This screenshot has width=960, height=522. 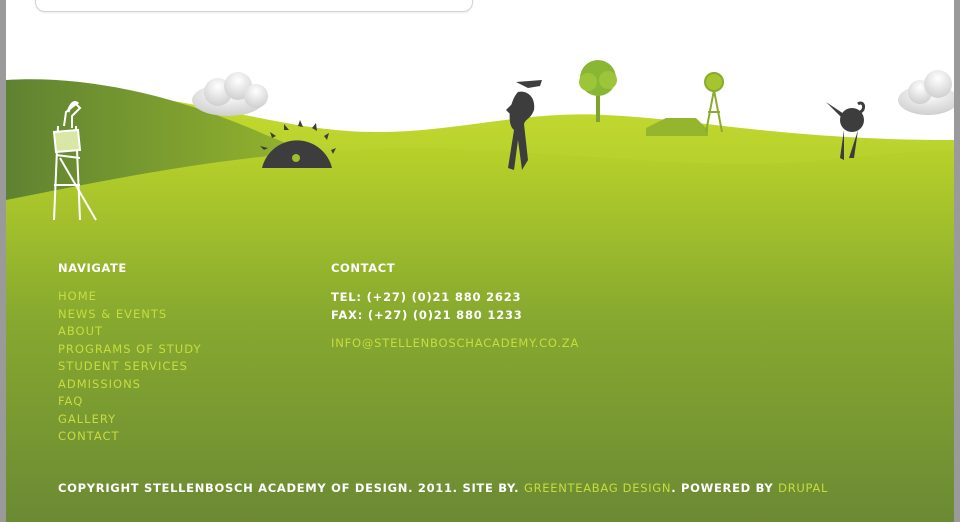 What do you see at coordinates (725, 488) in the screenshot?
I see `powered-by-text: . POWERED BY` at bounding box center [725, 488].